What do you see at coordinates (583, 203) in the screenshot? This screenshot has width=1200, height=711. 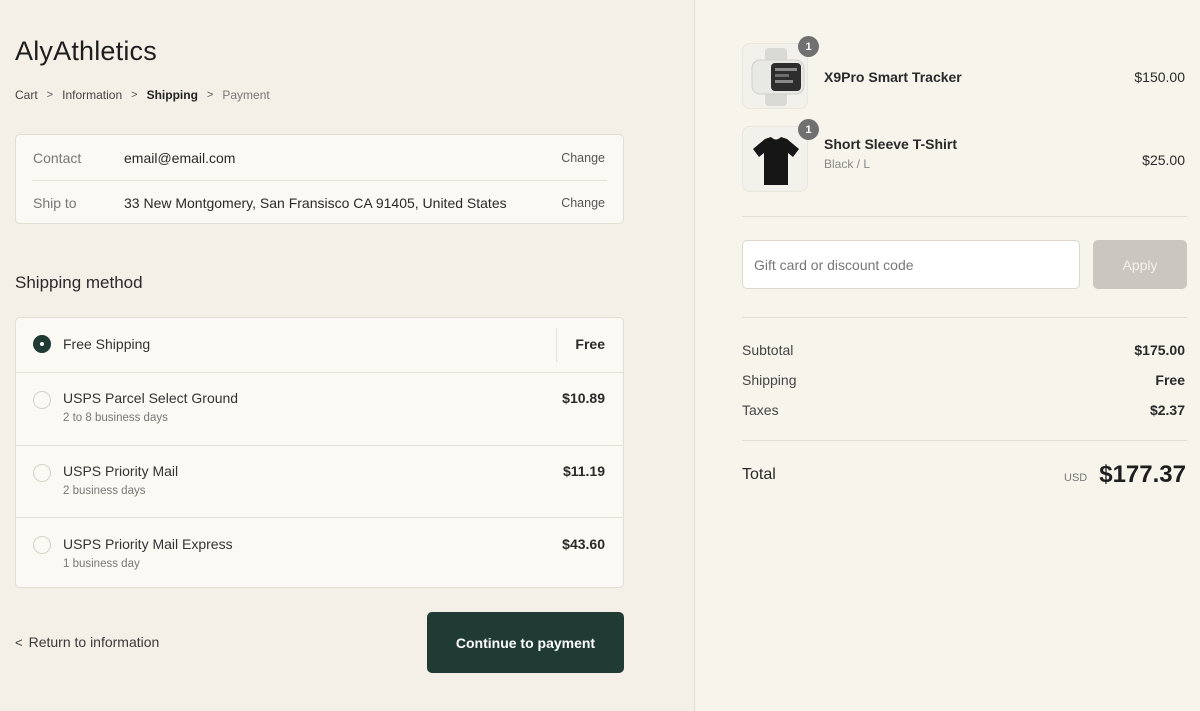 I see `change-ship-to-link: Change` at bounding box center [583, 203].